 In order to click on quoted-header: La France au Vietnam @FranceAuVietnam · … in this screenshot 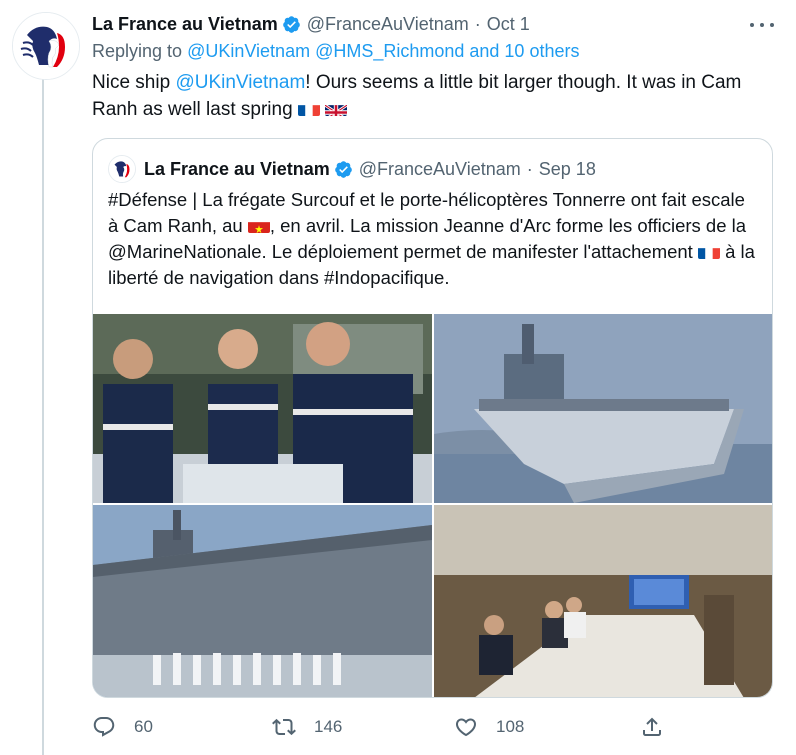, I will do `click(352, 169)`.